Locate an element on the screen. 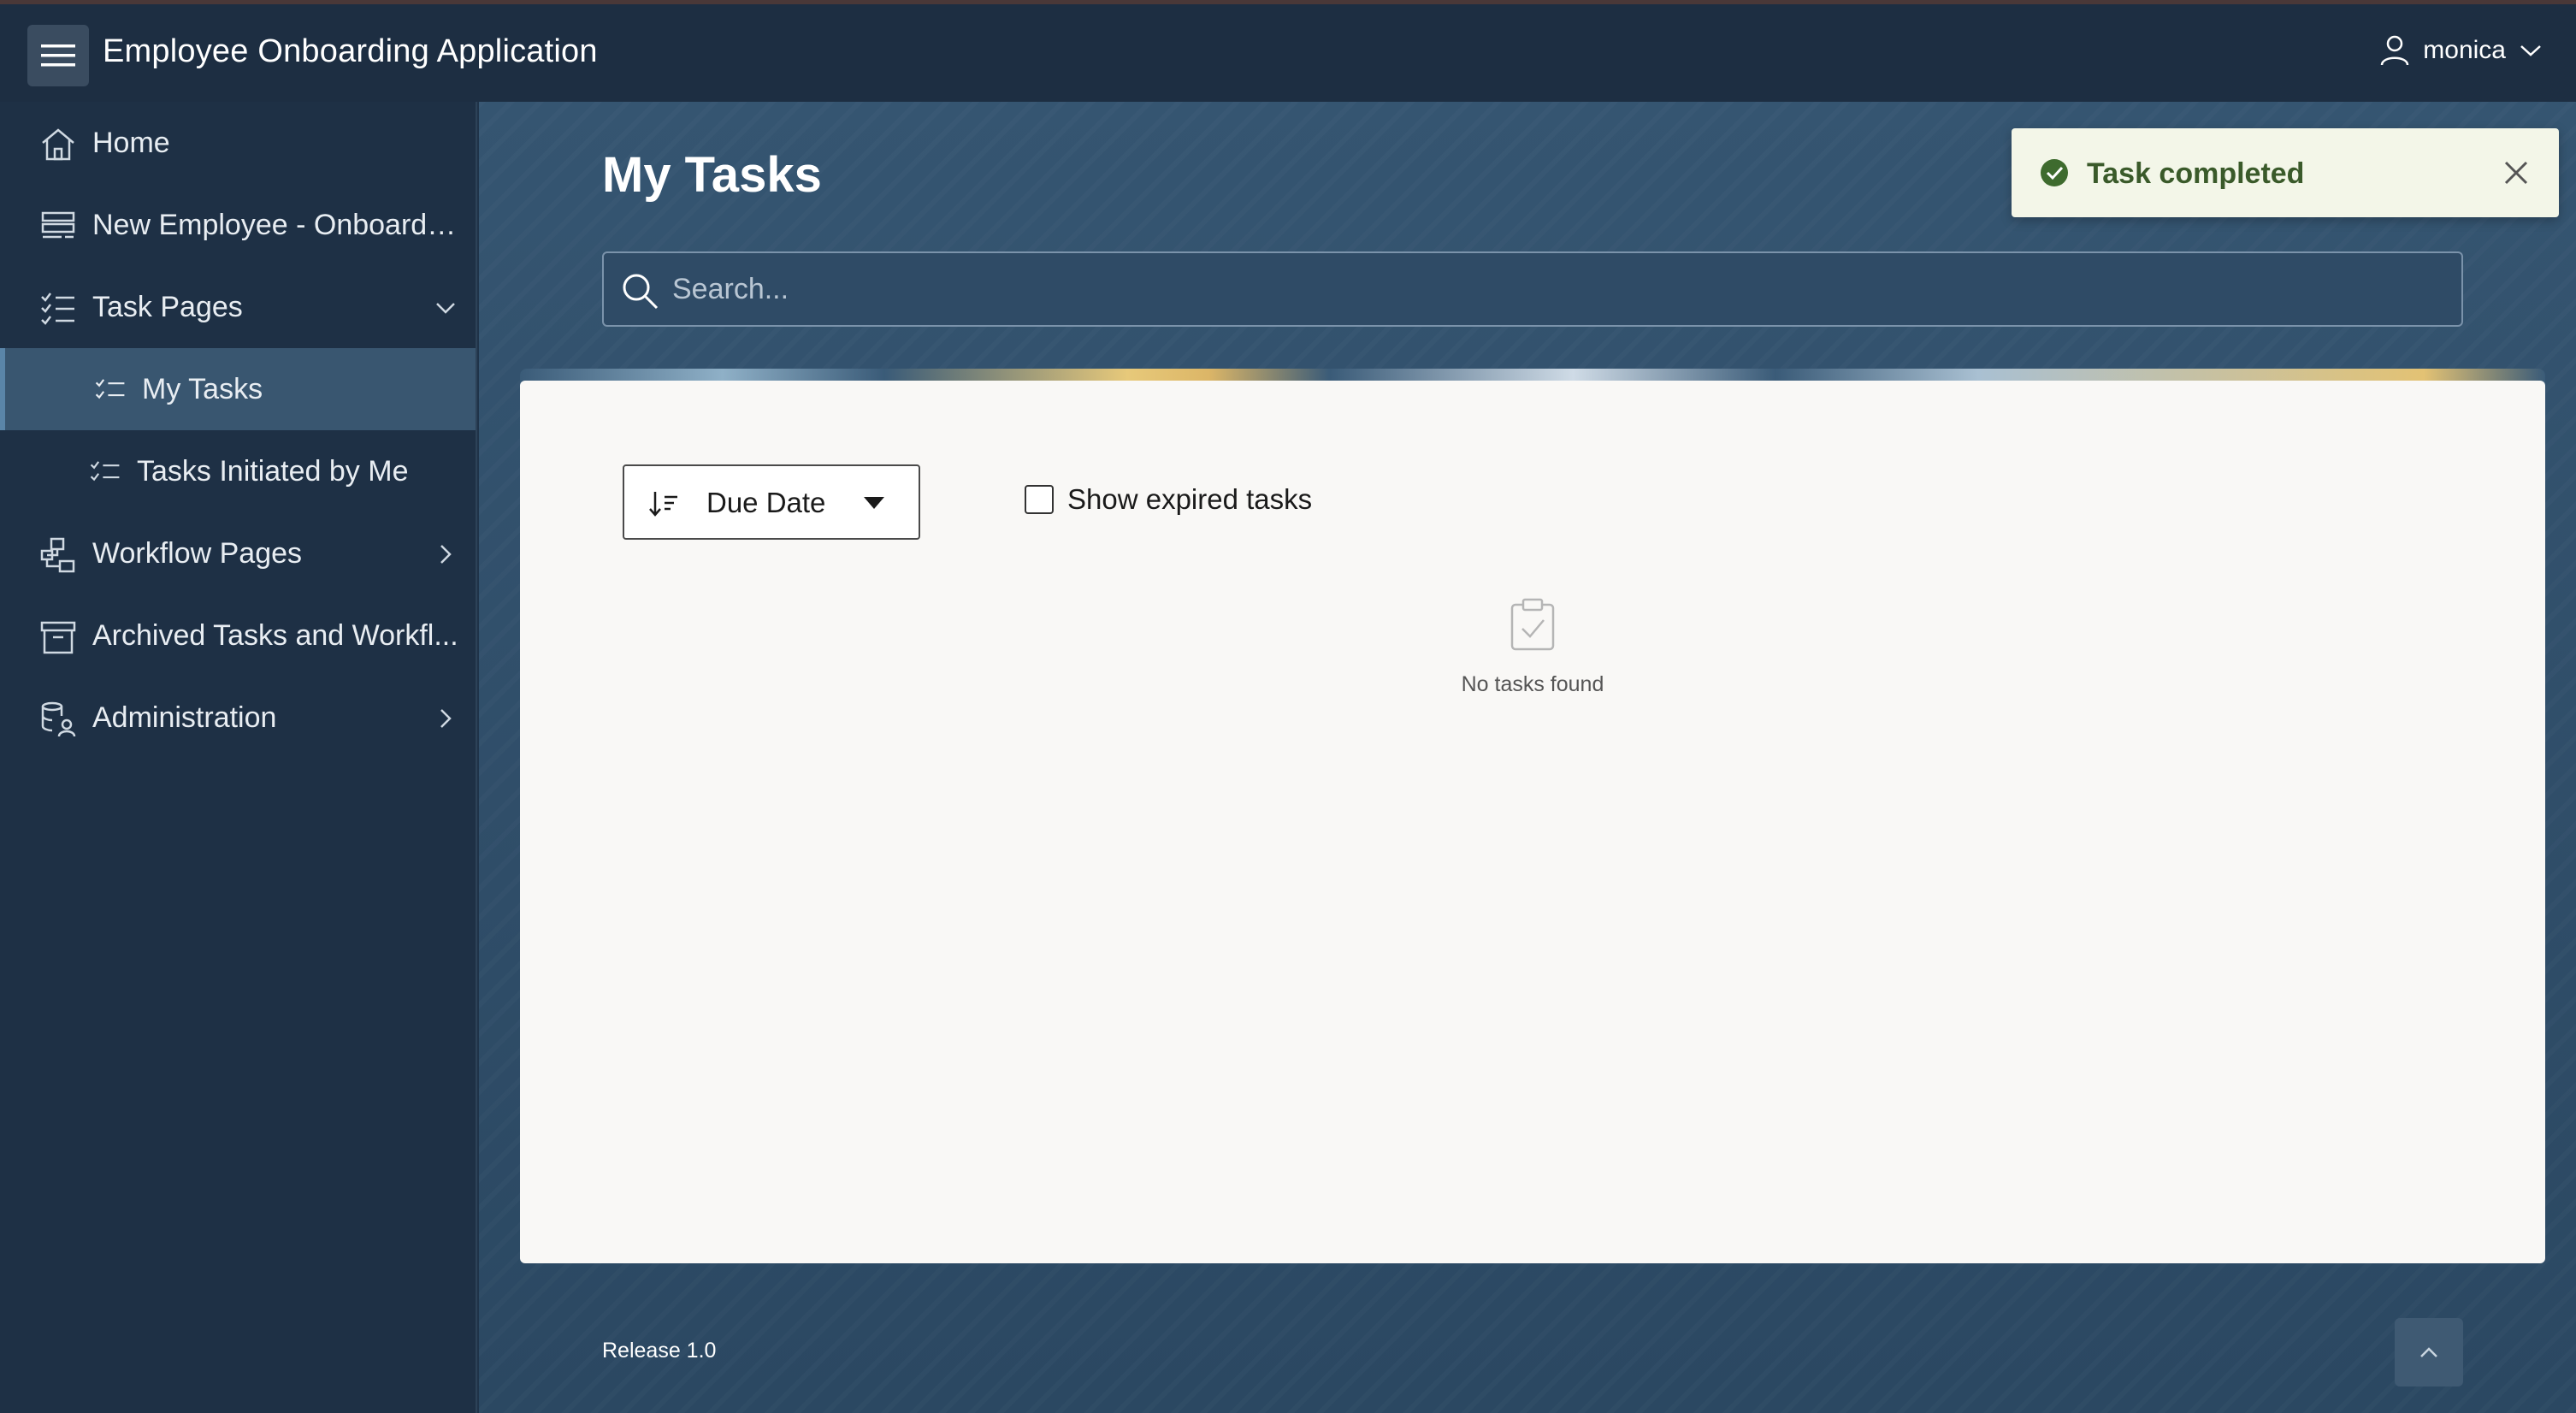 Image resolution: width=2576 pixels, height=1413 pixels. search-field is located at coordinates (1532, 289).